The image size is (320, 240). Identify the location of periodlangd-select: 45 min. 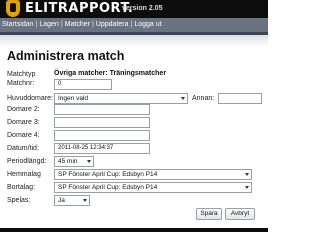
(74, 161).